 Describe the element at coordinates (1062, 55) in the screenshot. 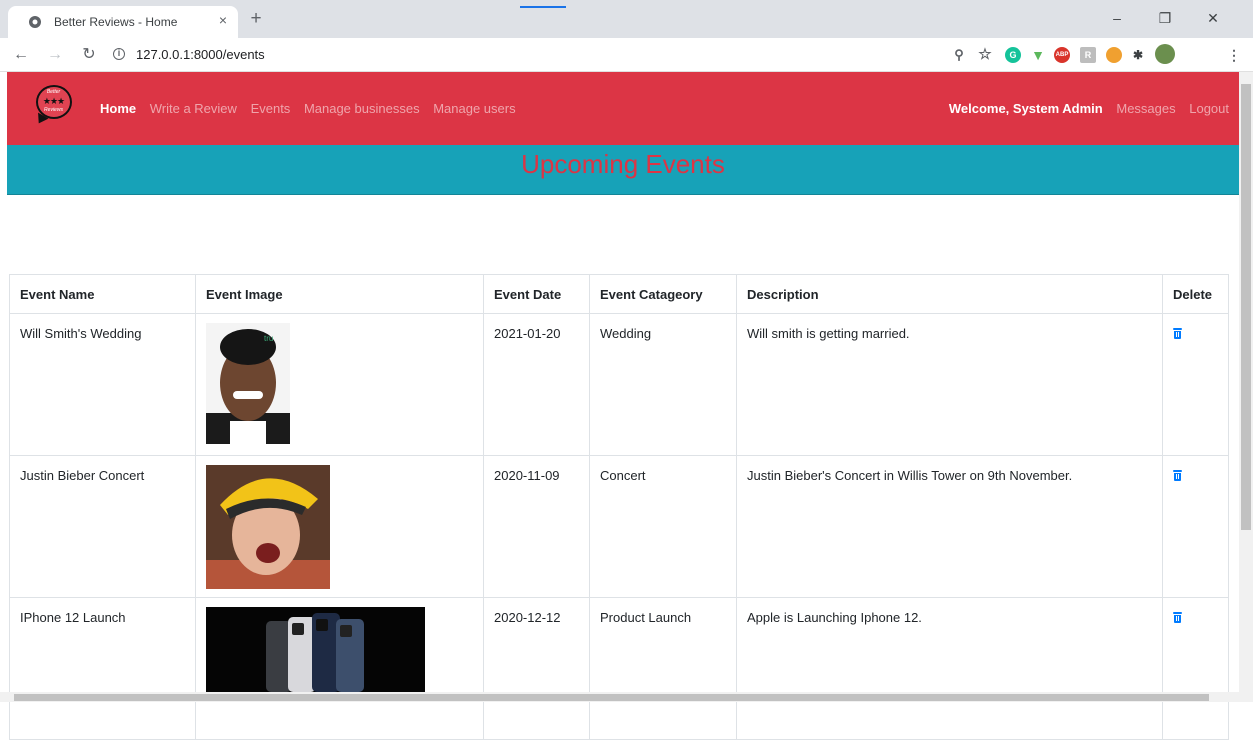

I see `adblock-icon: ABP` at that location.